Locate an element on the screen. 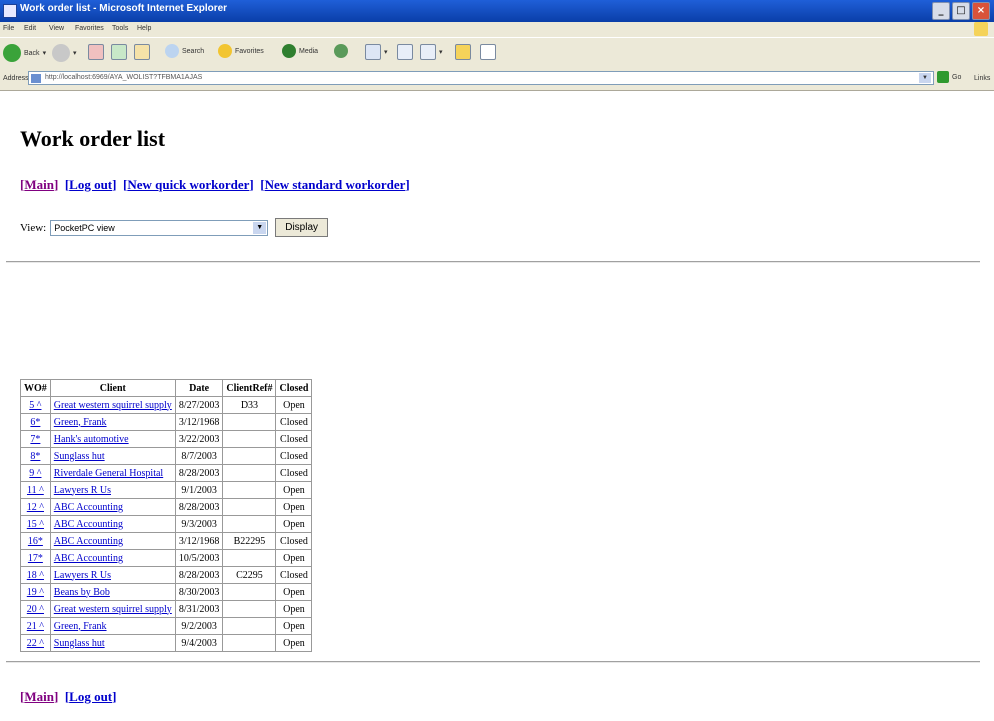 The width and height of the screenshot is (994, 721). history-button is located at coordinates (341, 51).